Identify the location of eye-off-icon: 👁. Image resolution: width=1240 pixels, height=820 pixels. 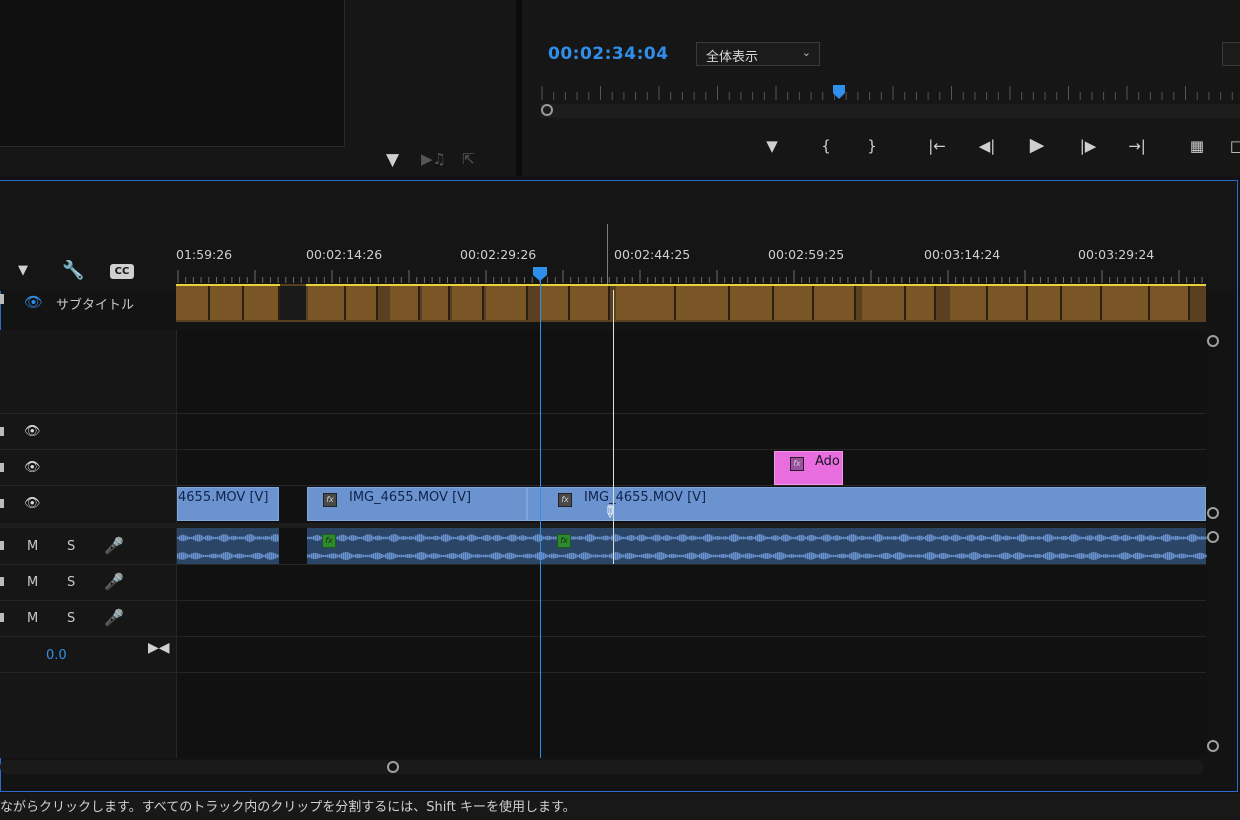
(33, 302).